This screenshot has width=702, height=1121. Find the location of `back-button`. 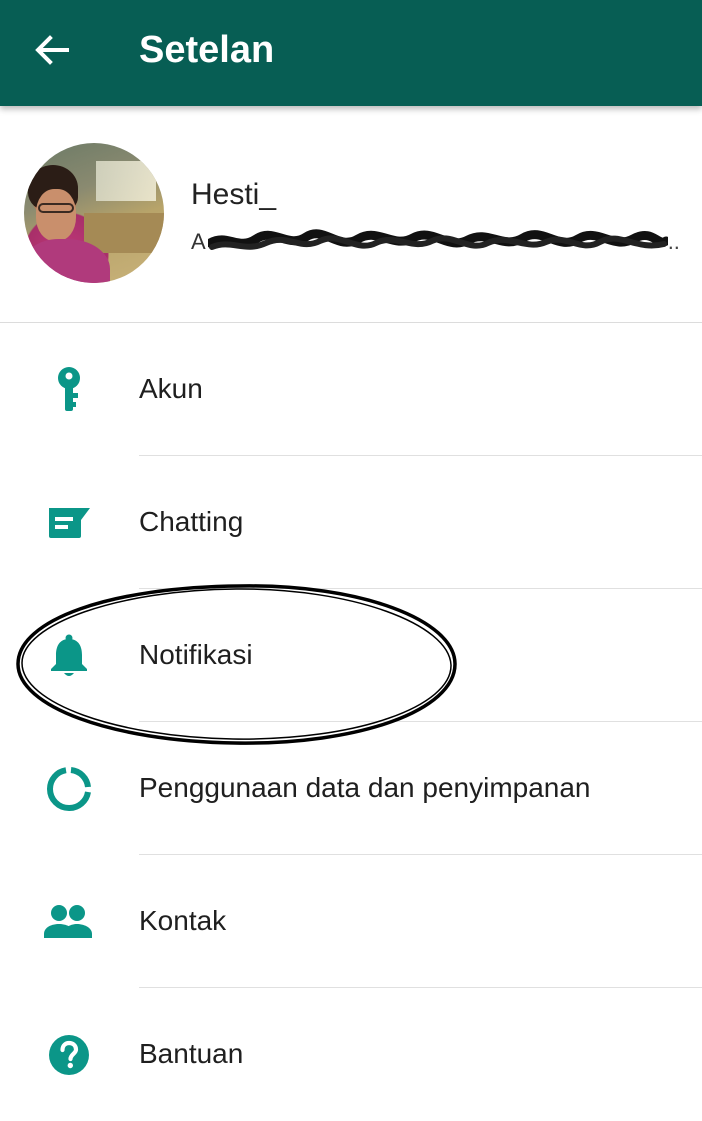

back-button is located at coordinates (52, 50).